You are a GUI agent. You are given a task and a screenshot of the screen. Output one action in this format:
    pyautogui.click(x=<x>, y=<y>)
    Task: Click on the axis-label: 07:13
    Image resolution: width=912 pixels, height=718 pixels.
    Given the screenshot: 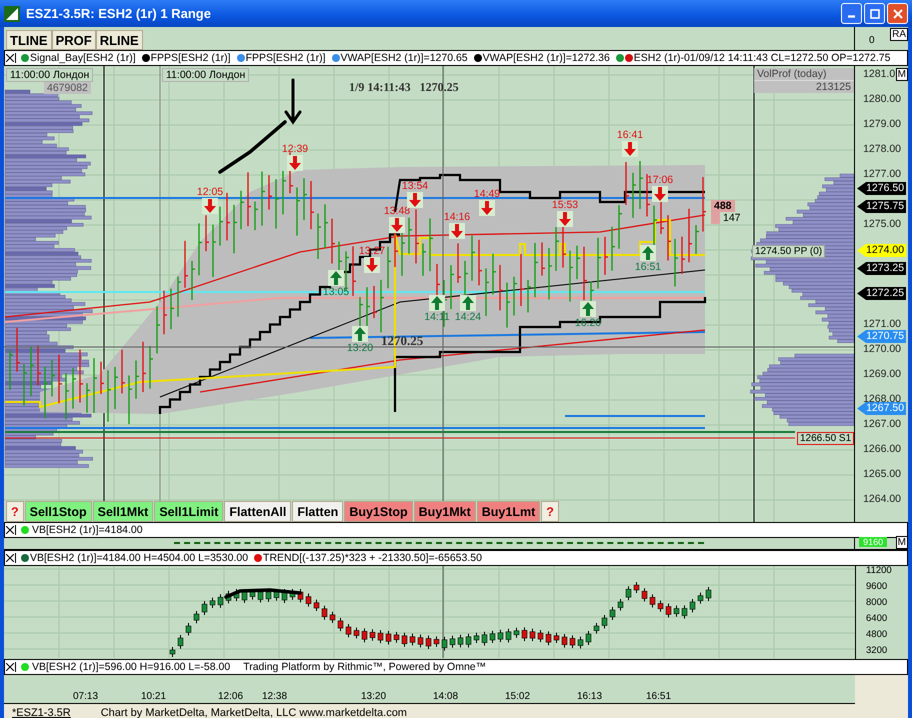 What is the action you would take?
    pyautogui.click(x=85, y=696)
    